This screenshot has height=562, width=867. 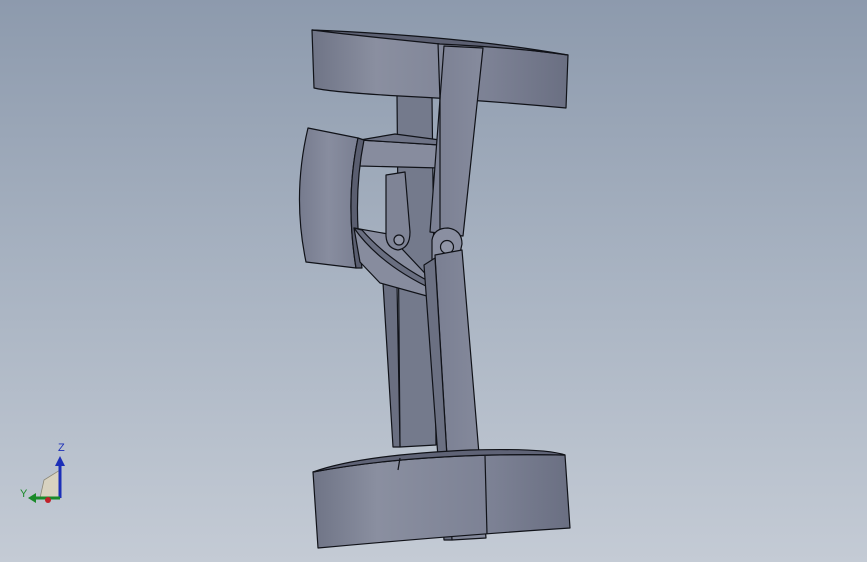 I want to click on orientation-triad: Z Y, so click(x=44, y=475).